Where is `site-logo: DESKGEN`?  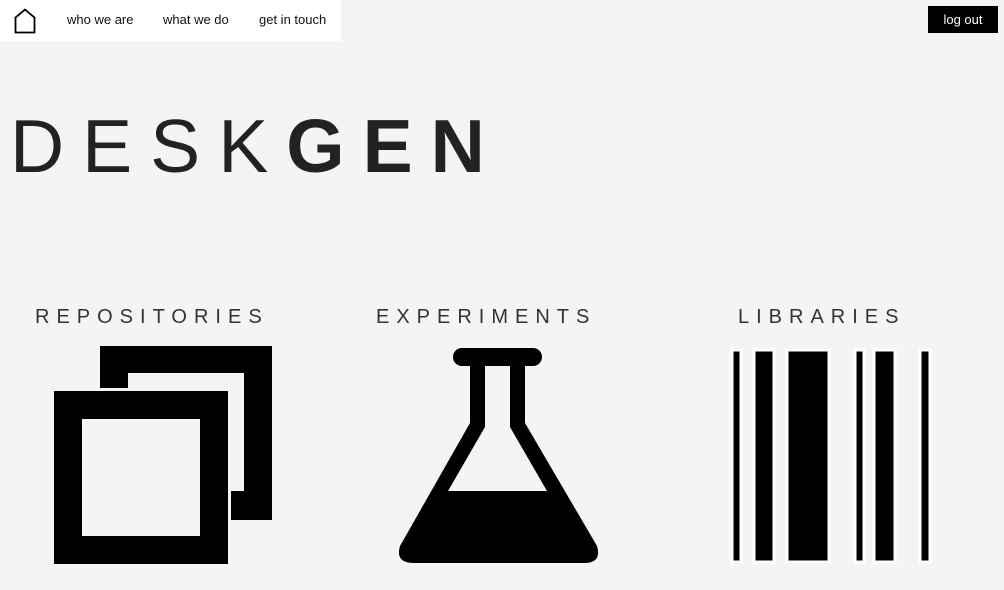 site-logo: DESKGEN is located at coordinates (256, 146).